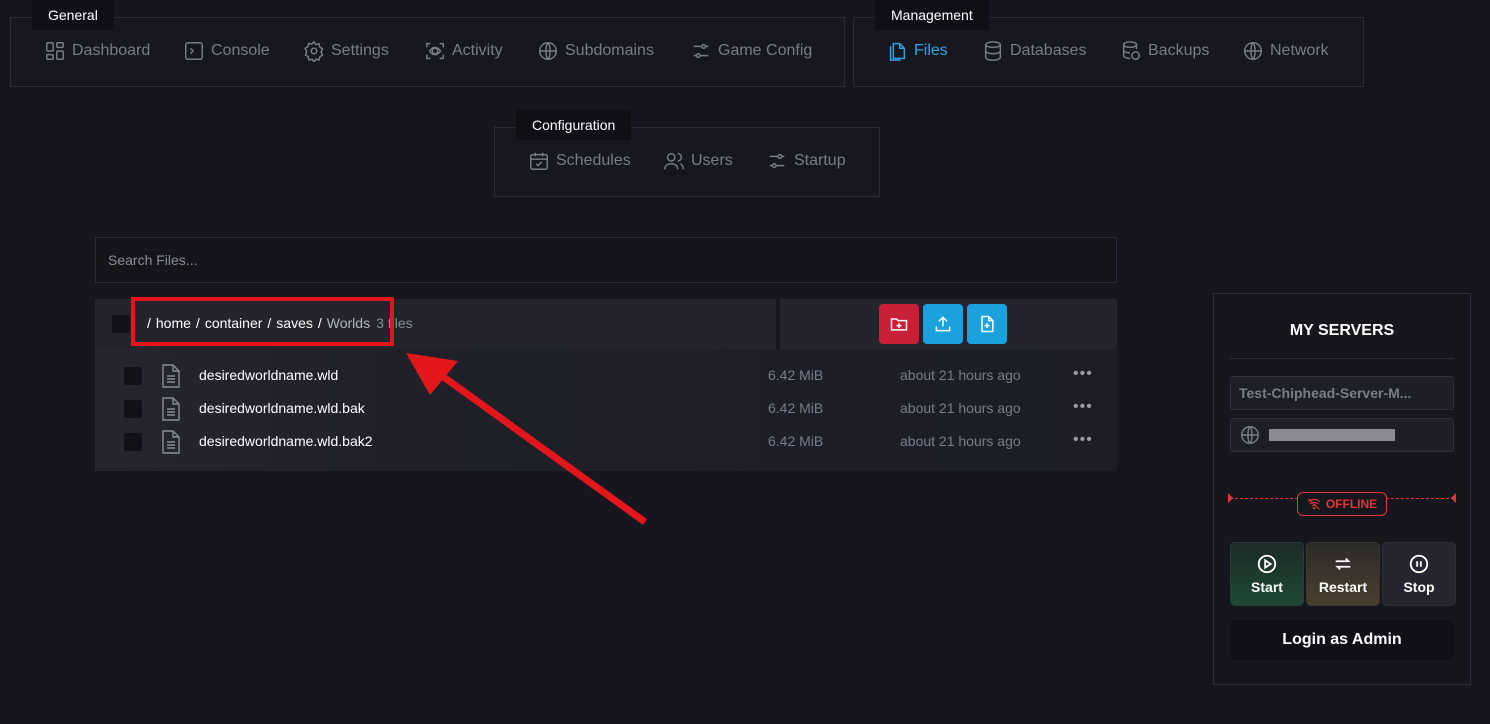  What do you see at coordinates (993, 51) in the screenshot?
I see `database-icon` at bounding box center [993, 51].